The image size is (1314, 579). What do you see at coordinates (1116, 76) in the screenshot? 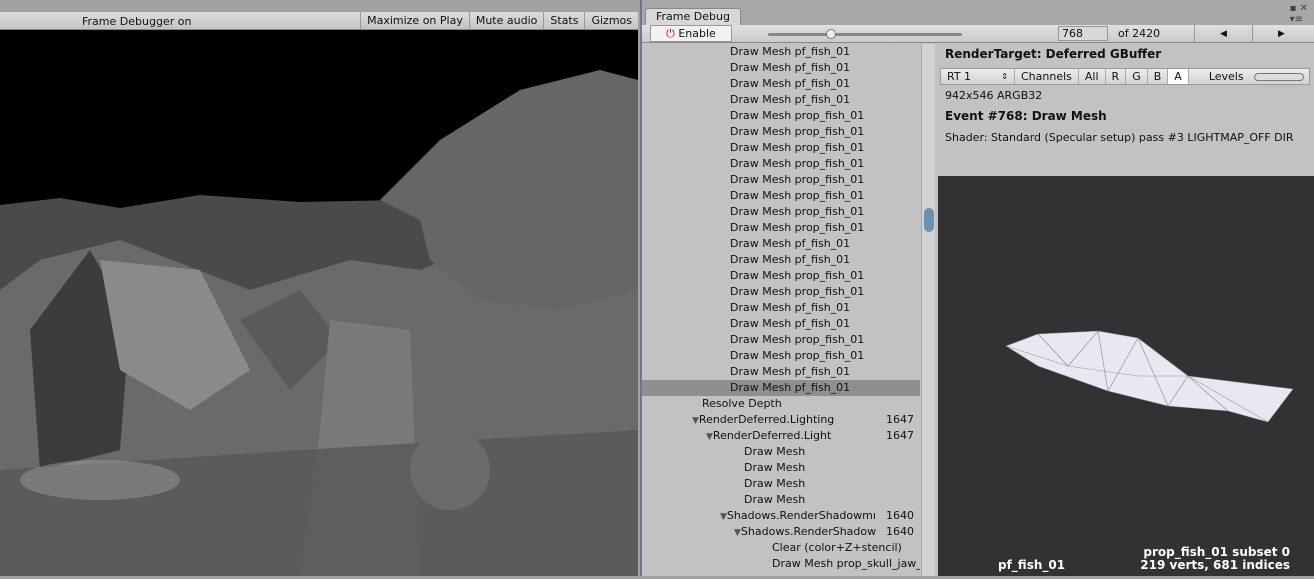
I see `channel-r: R` at bounding box center [1116, 76].